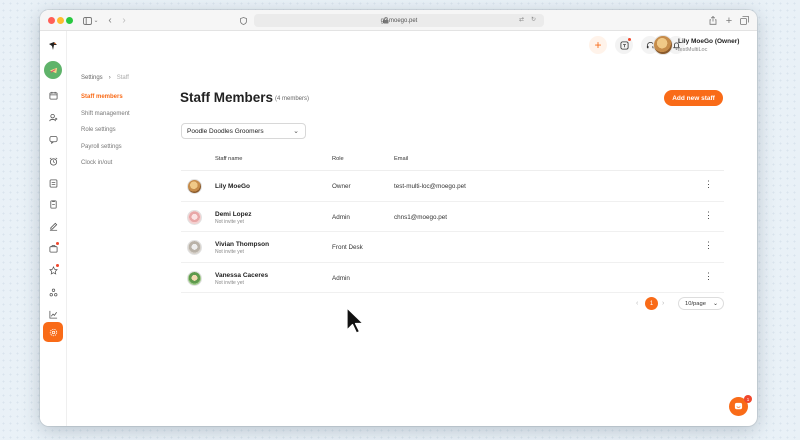 Image resolution: width=800 pixels, height=440 pixels. What do you see at coordinates (693, 50) in the screenshot?
I see `user-account: testMultiLoc` at bounding box center [693, 50].